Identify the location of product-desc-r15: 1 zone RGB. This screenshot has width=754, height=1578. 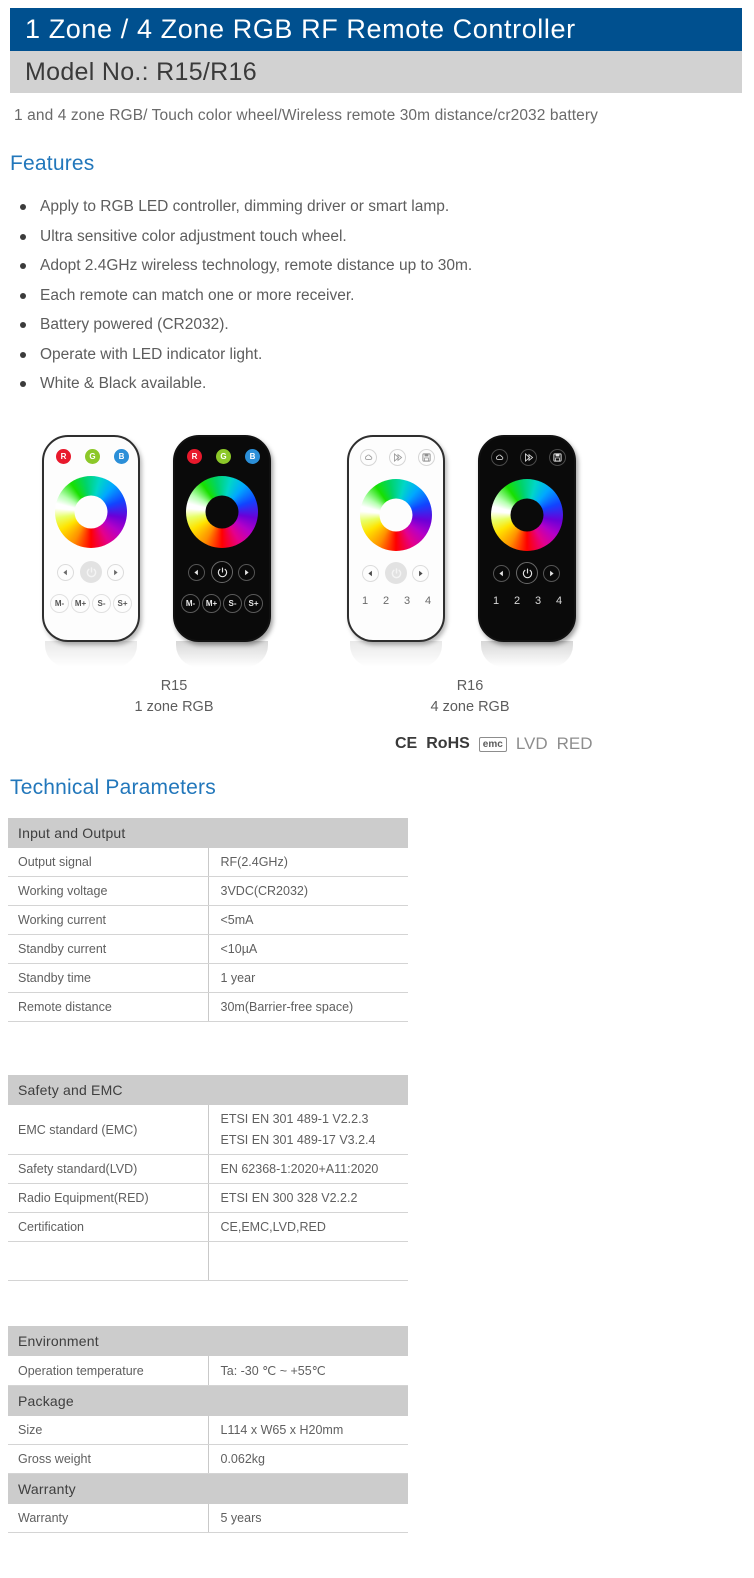
(174, 707).